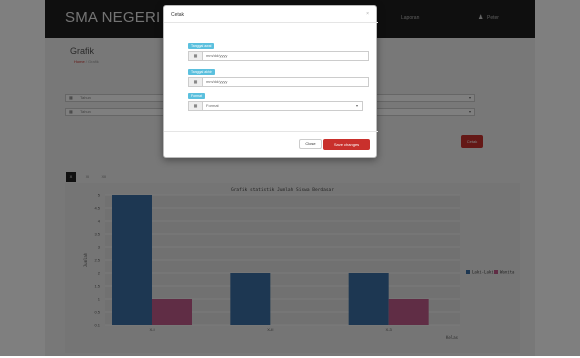 This screenshot has height=358, width=580. I want to click on modal-title: Cetak, so click(178, 15).